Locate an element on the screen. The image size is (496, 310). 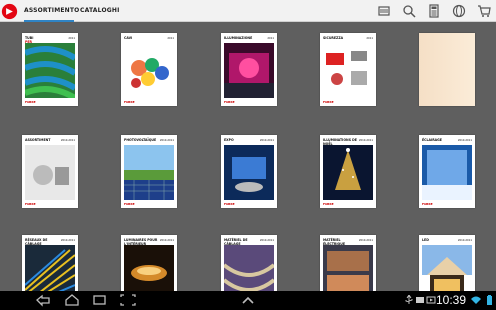
up-icon is located at coordinates (248, 300).